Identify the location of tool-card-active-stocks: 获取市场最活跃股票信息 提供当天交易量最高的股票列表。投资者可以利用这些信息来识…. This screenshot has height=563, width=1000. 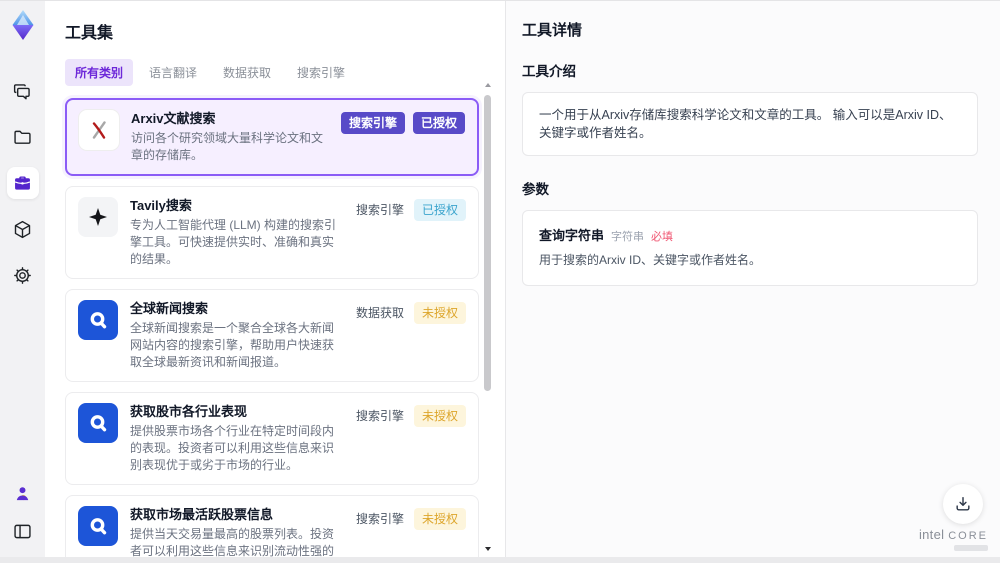
(272, 529).